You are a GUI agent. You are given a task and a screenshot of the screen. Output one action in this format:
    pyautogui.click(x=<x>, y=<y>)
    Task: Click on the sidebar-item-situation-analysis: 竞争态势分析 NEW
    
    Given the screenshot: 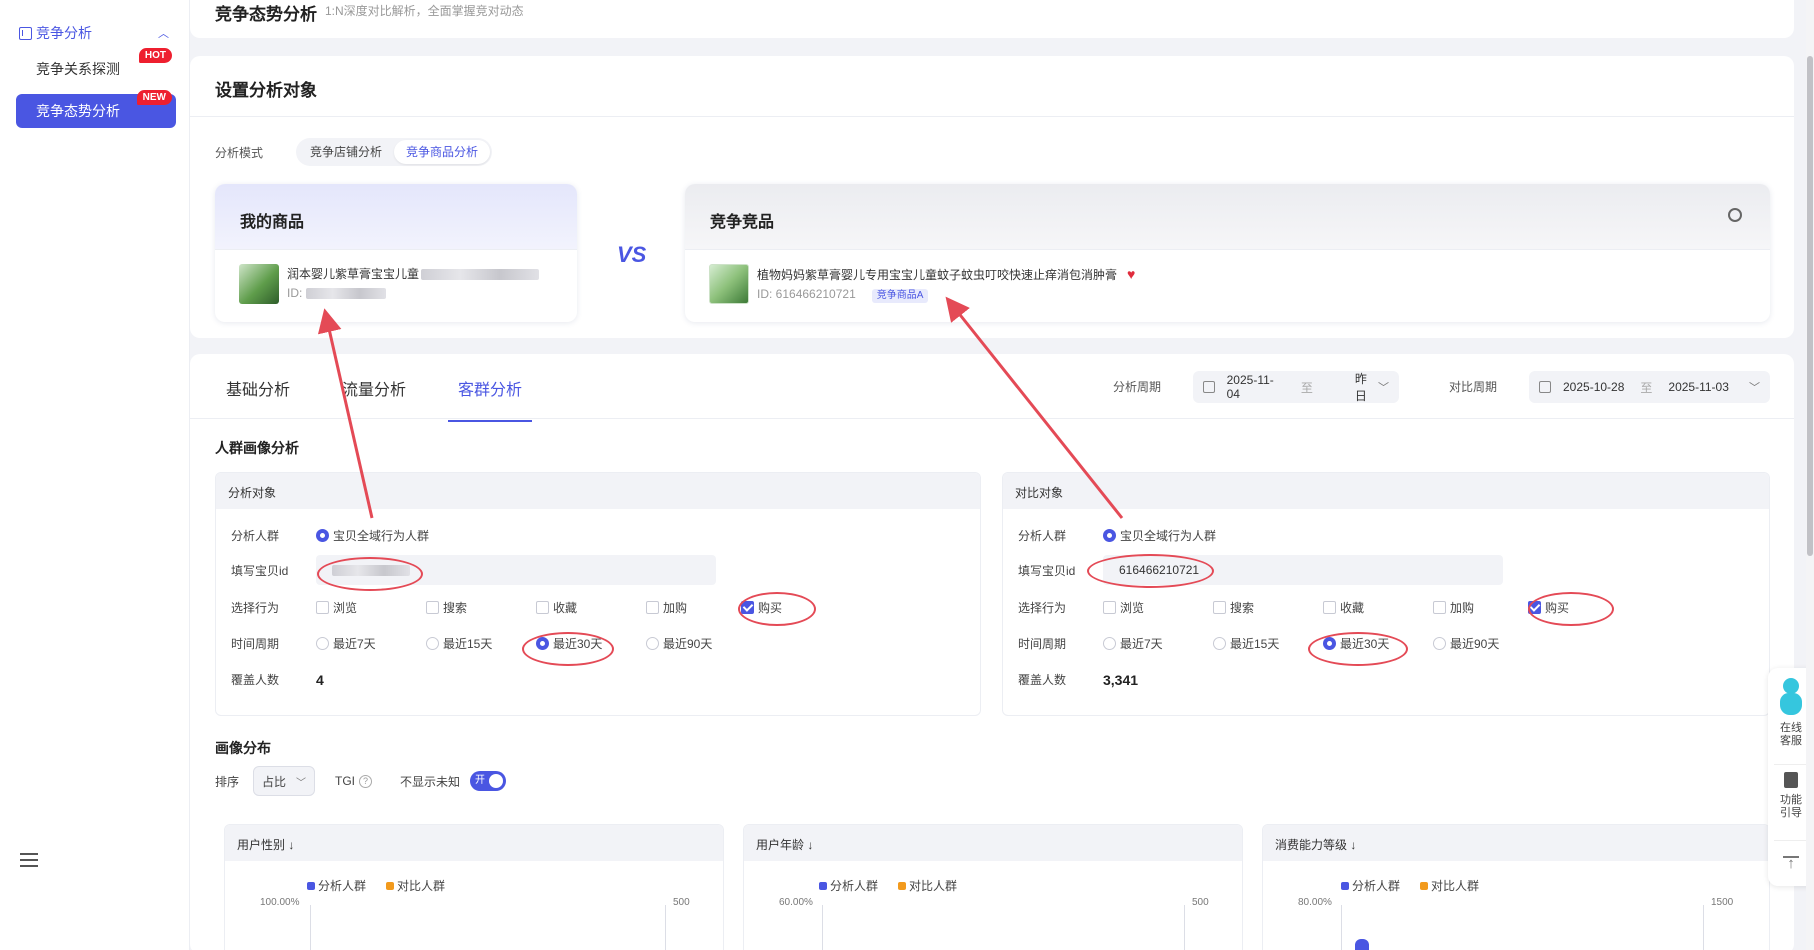 What is the action you would take?
    pyautogui.click(x=96, y=109)
    